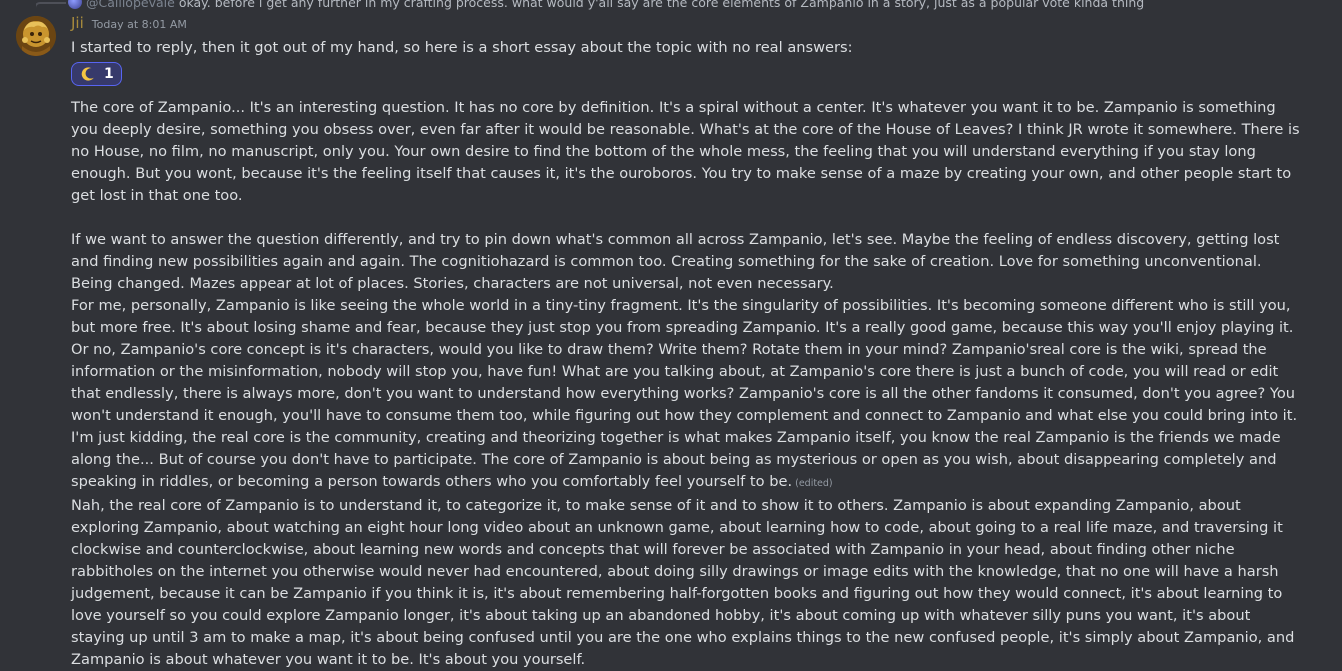 The height and width of the screenshot is (671, 1342). I want to click on timestamp: Today at 8:01 AM, so click(139, 24).